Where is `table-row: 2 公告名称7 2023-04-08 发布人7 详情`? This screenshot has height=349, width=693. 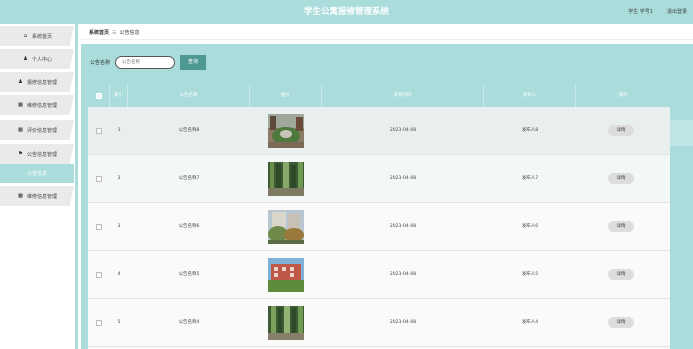
table-row: 2 公告名称7 2023-04-08 发布人7 详情 is located at coordinates (379, 179).